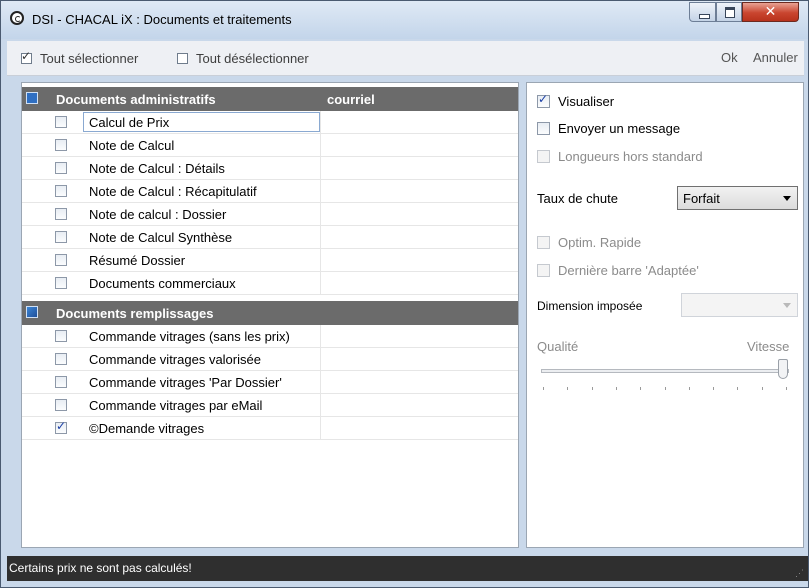 The width and height of the screenshot is (809, 588). What do you see at coordinates (799, 573) in the screenshot?
I see `resize-grip-icon: ⋰` at bounding box center [799, 573].